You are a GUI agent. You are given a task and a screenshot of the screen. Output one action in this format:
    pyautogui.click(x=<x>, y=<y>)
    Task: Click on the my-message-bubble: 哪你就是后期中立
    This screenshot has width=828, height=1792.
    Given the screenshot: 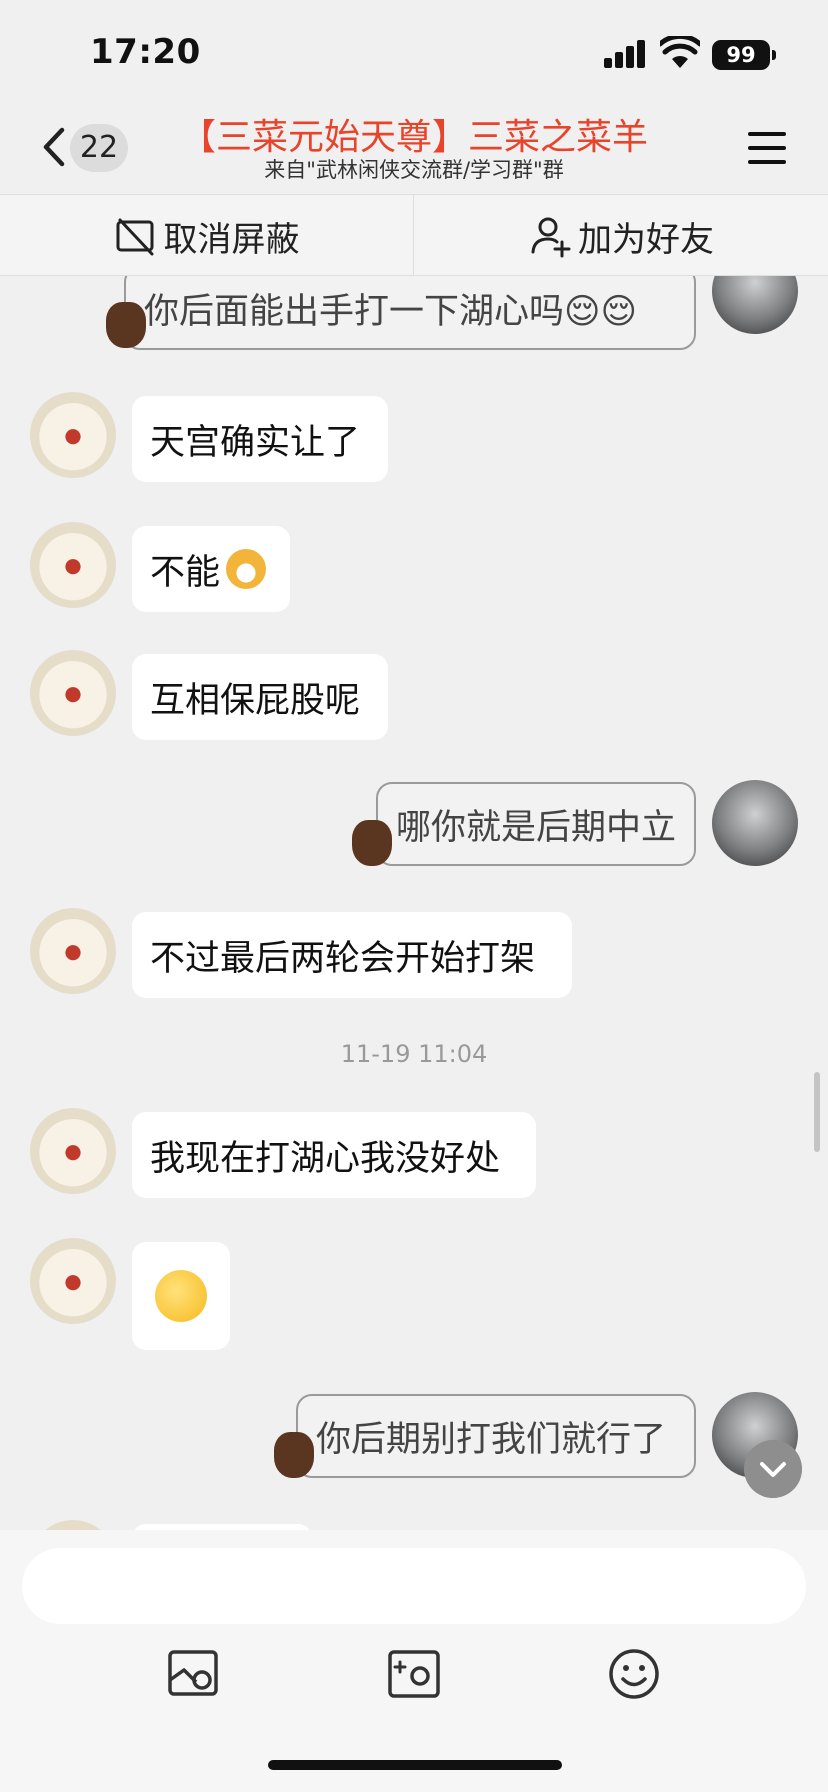 What is the action you would take?
    pyautogui.click(x=536, y=824)
    